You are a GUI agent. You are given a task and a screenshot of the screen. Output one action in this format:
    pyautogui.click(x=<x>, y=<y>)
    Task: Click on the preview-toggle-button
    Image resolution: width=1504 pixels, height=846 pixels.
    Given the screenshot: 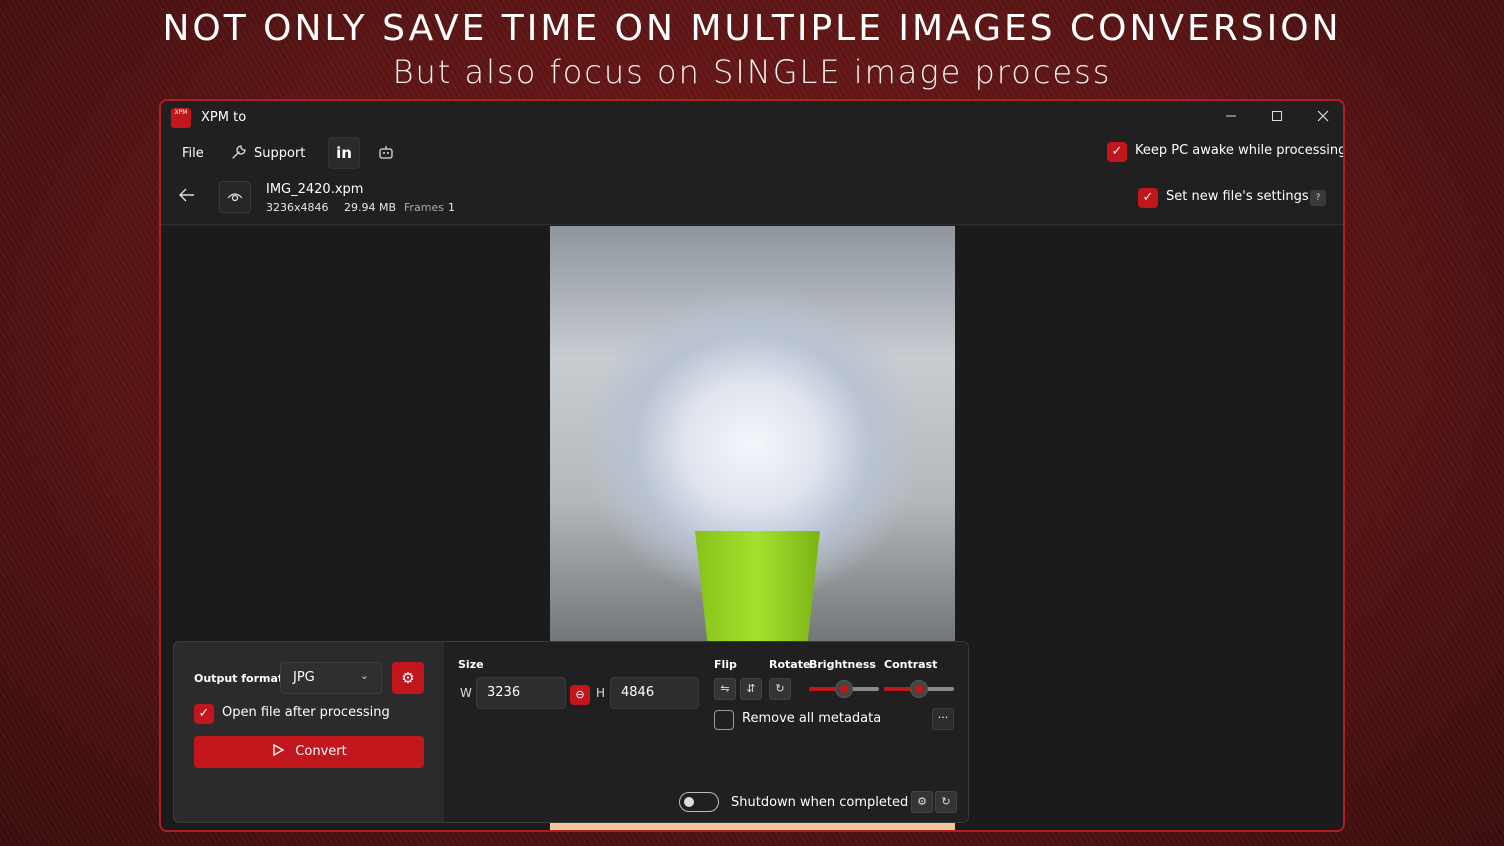 What is the action you would take?
    pyautogui.click(x=235, y=197)
    